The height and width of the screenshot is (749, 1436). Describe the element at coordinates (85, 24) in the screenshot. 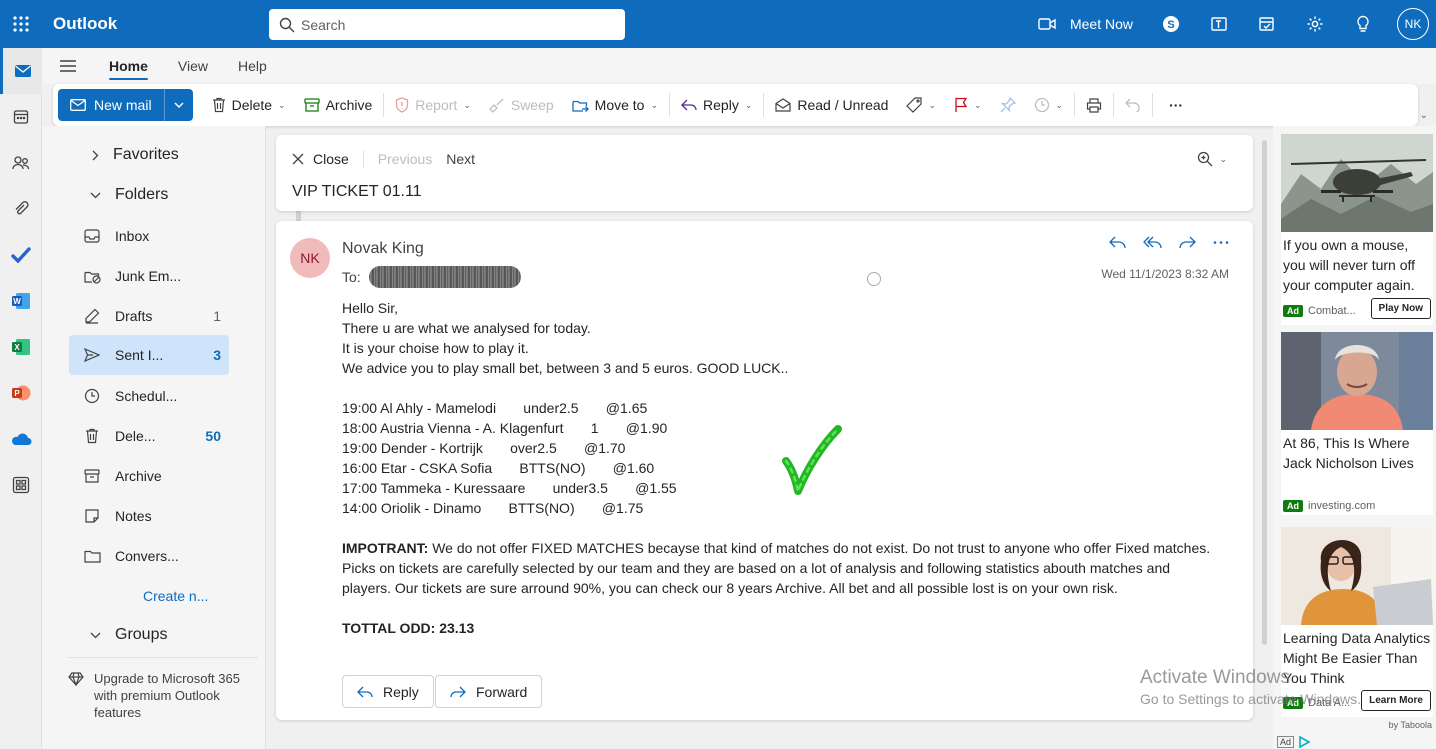

I see `app-title: Outlook` at that location.